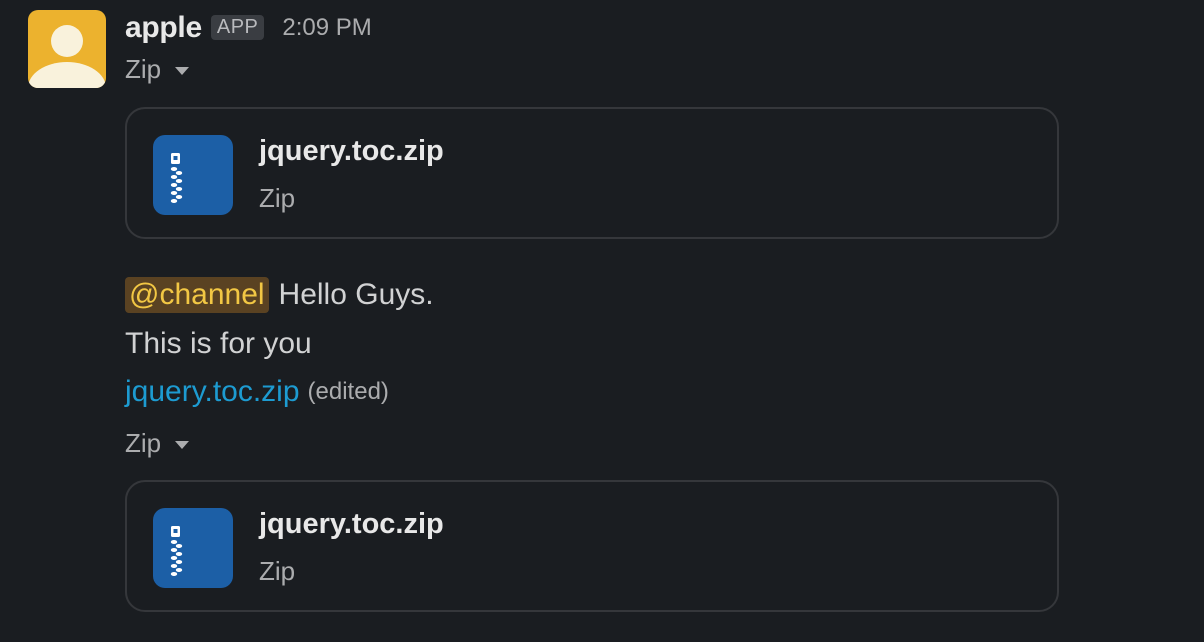  What do you see at coordinates (67, 56) in the screenshot?
I see `person-silhouette-icon` at bounding box center [67, 56].